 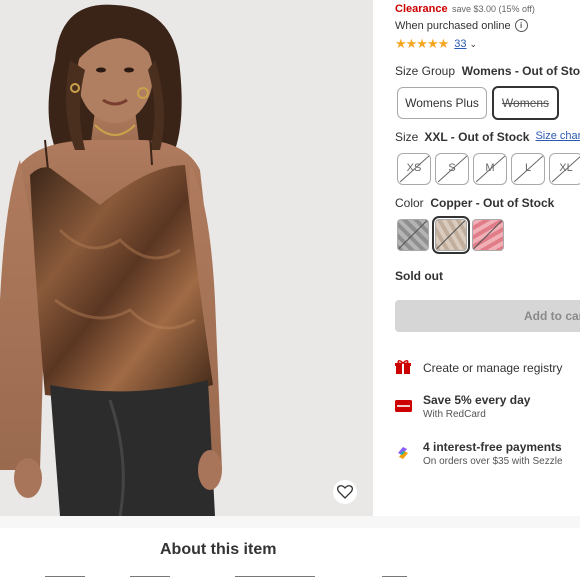 I want to click on sezzle-subtitle: On orders over $35 with Sezzle, so click(x=493, y=461).